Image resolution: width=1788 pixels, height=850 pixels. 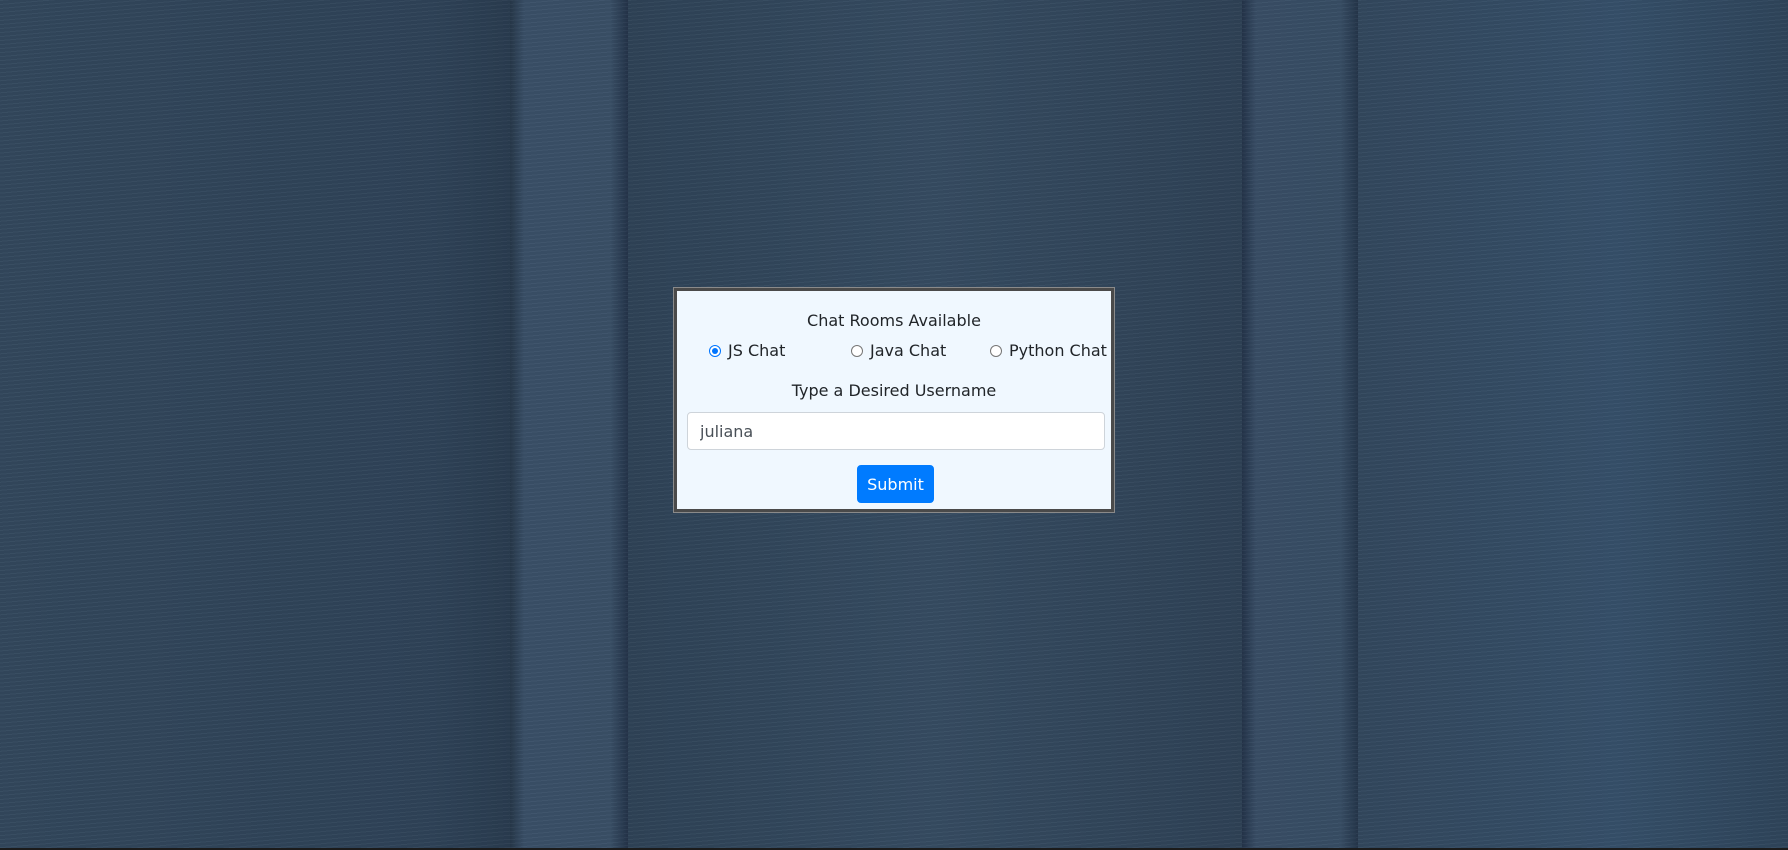 I want to click on room-option-js-chat: JS Chat, so click(x=747, y=351).